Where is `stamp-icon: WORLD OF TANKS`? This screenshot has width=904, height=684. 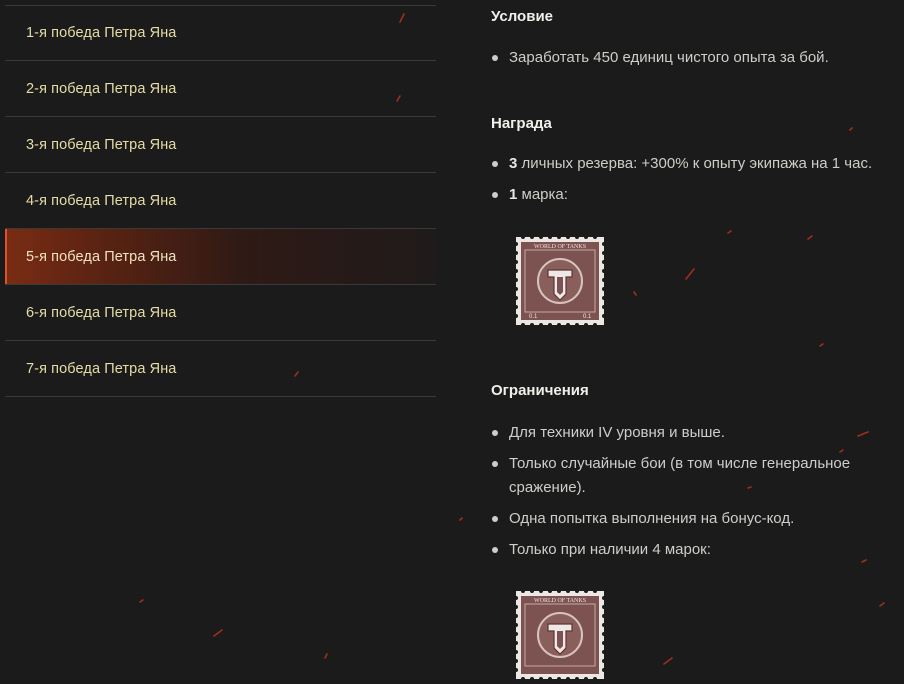
stamp-icon: WORLD OF TANKS is located at coordinates (560, 635).